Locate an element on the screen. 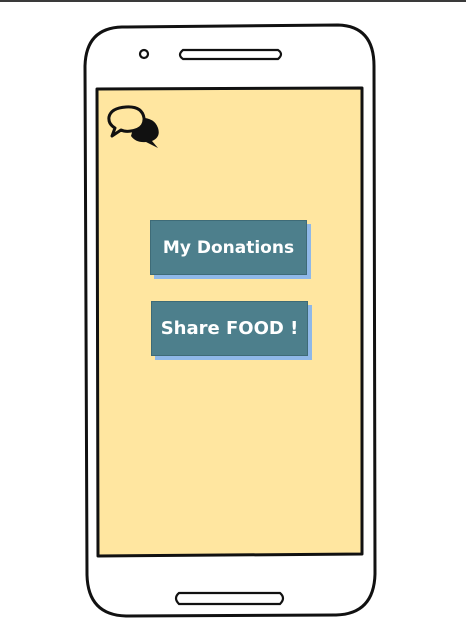  speaker-slot is located at coordinates (230, 54).